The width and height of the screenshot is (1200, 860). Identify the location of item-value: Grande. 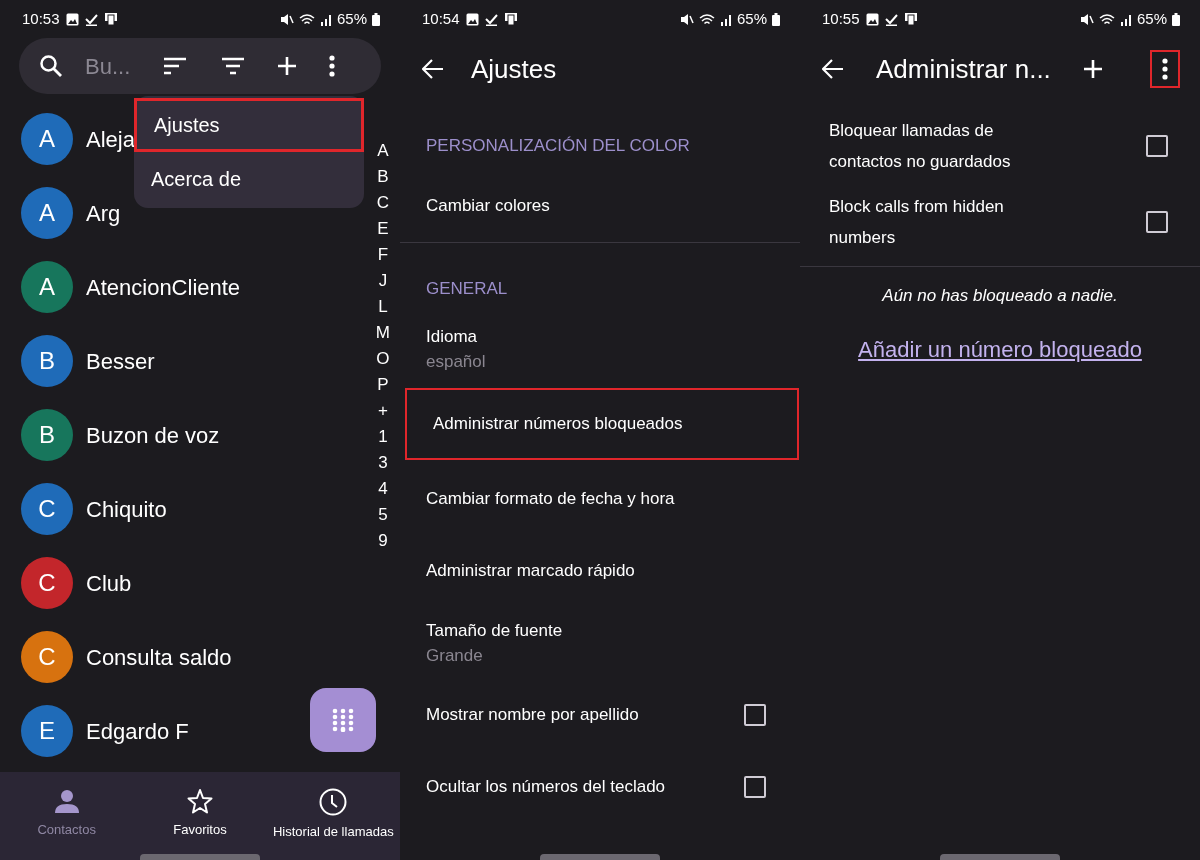
(455, 656).